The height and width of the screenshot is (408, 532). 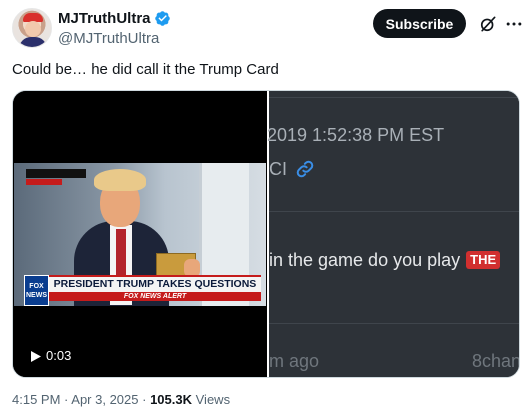 What do you see at coordinates (495, 361) in the screenshot?
I see `post-source: 8chan` at bounding box center [495, 361].